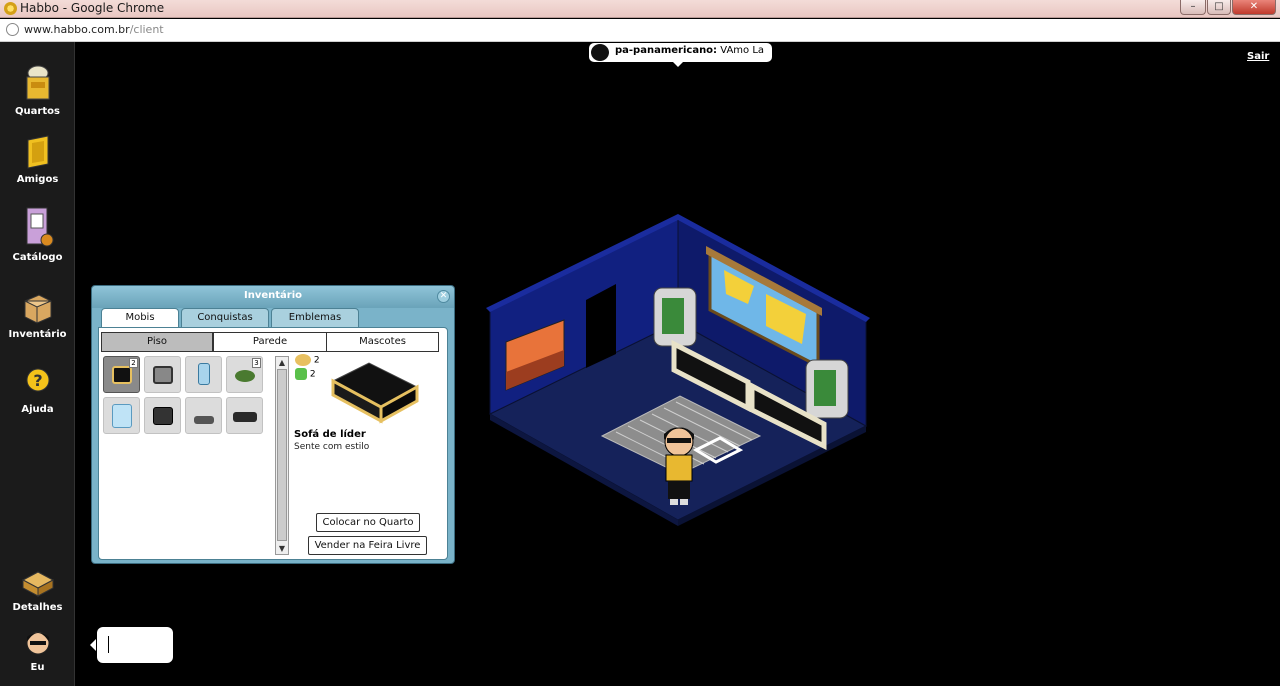 The height and width of the screenshot is (686, 1280). Describe the element at coordinates (225, 317) in the screenshot. I see `tab-conquistas: Conquistas` at that location.